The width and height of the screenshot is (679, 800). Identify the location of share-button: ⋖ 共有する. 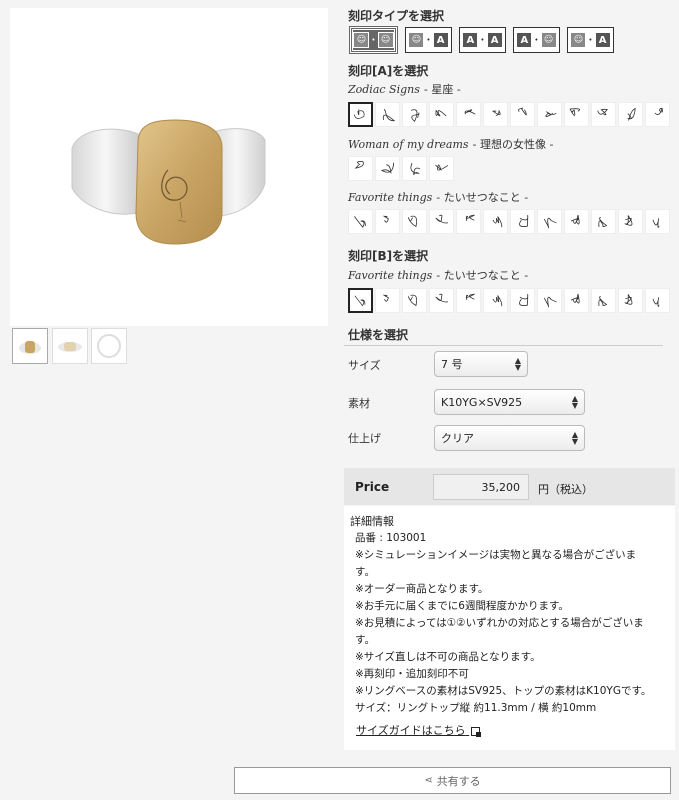
(452, 780).